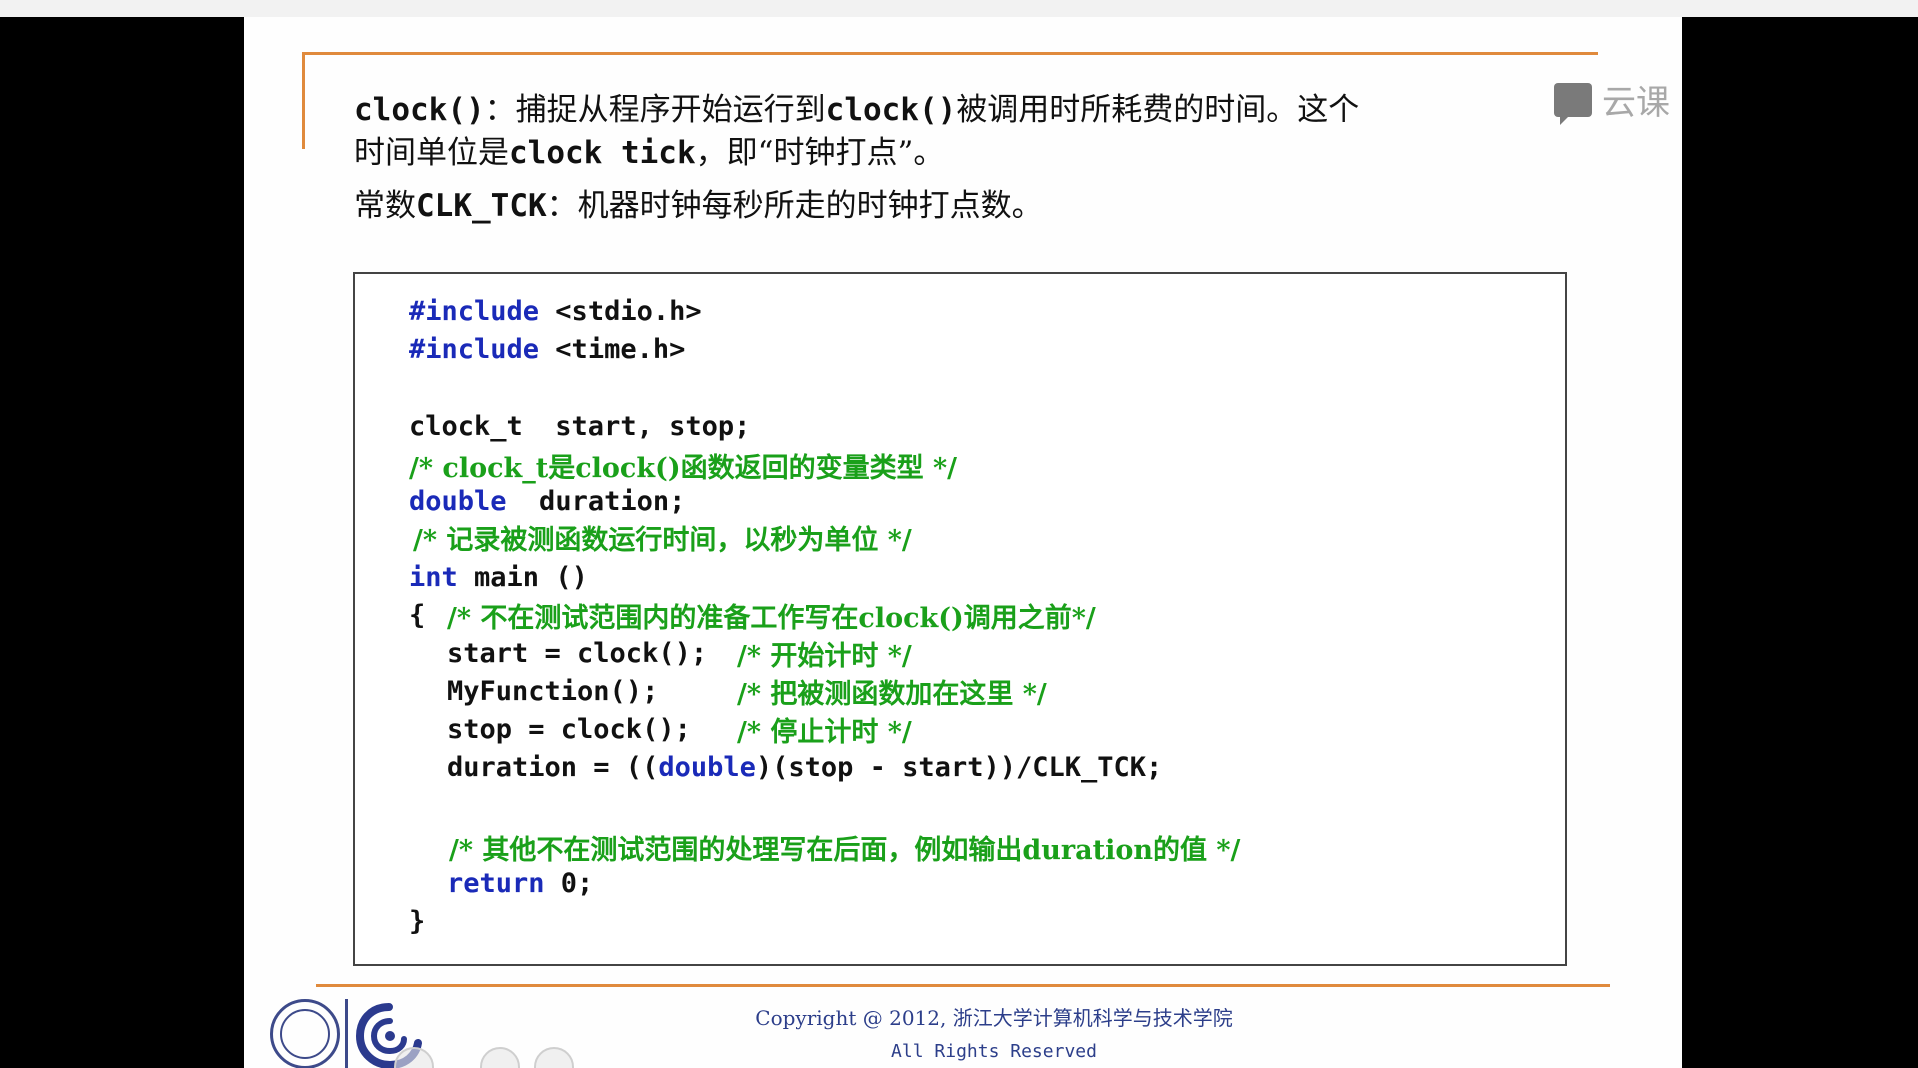 This screenshot has height=1068, width=1918. Describe the element at coordinates (577, 653) in the screenshot. I see `code-line-start: start = clock();` at that location.